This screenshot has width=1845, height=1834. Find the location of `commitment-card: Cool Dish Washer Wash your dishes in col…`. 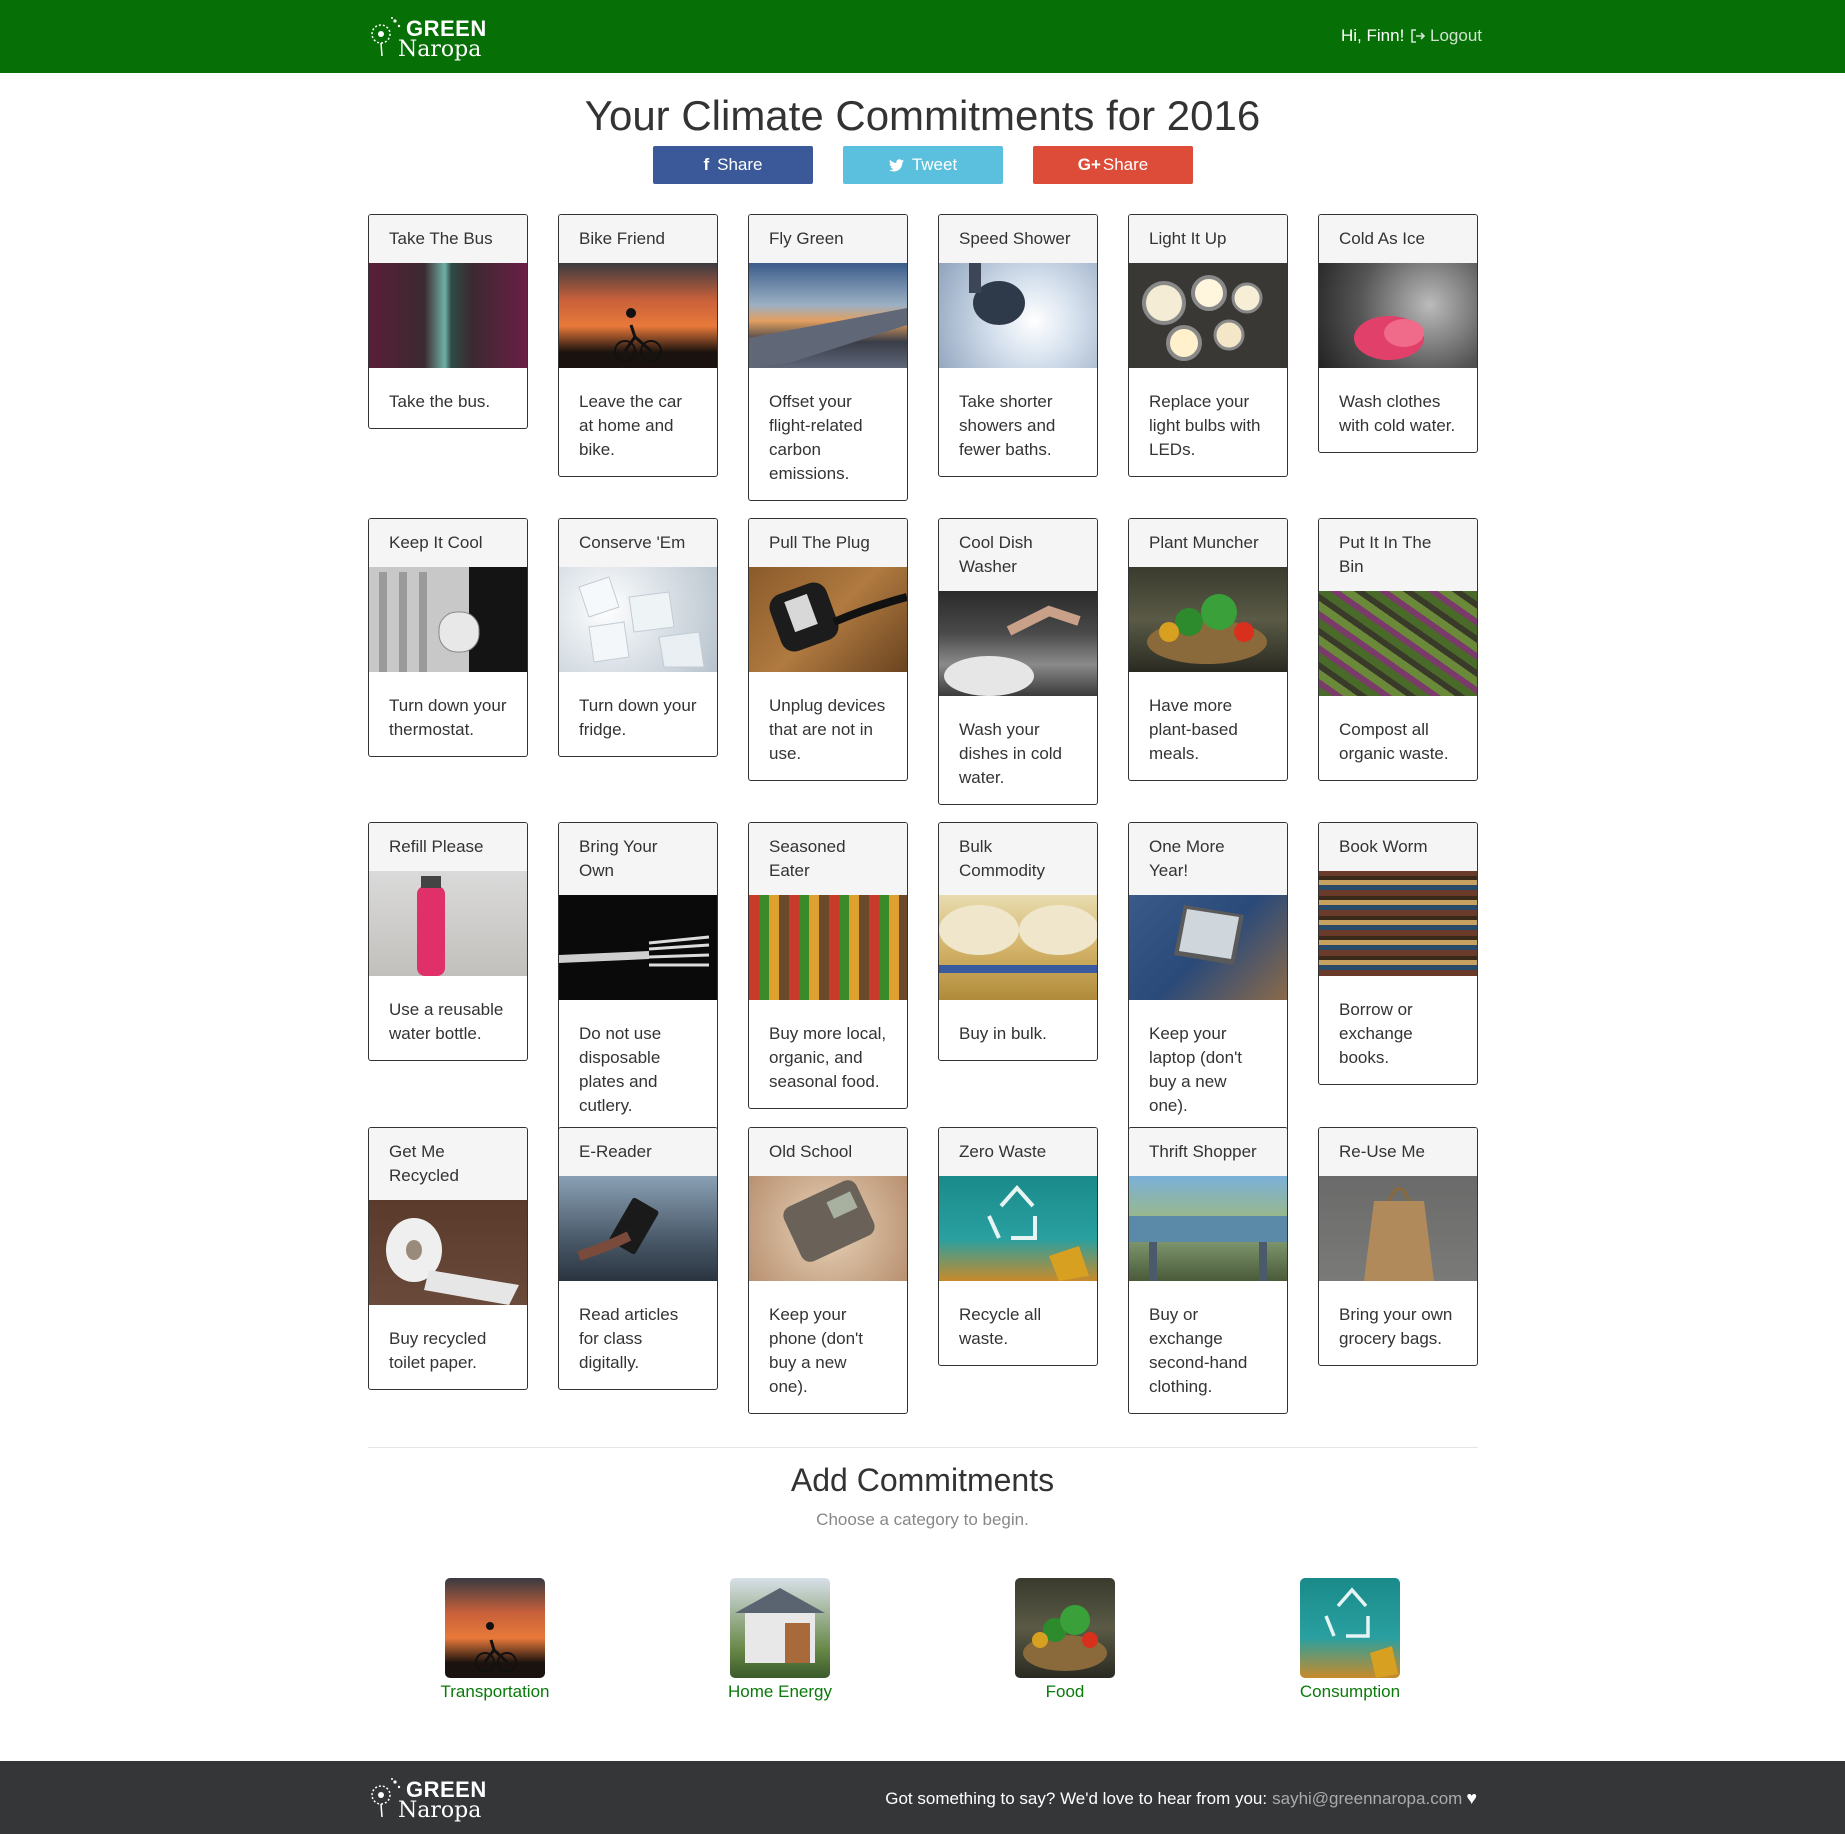

commitment-card: Cool Dish Washer Wash your dishes in col… is located at coordinates (1018, 661).